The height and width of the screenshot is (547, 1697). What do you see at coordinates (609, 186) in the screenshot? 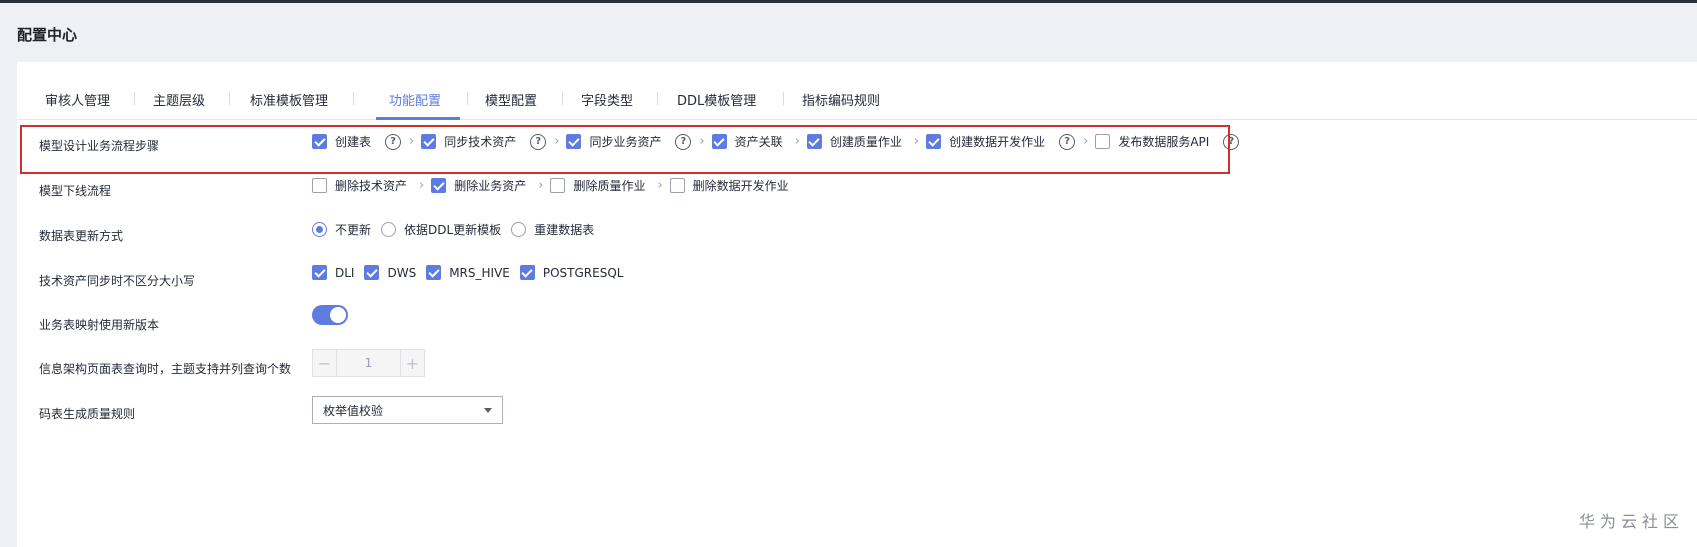
I see `option-label: 删除质量作业` at bounding box center [609, 186].